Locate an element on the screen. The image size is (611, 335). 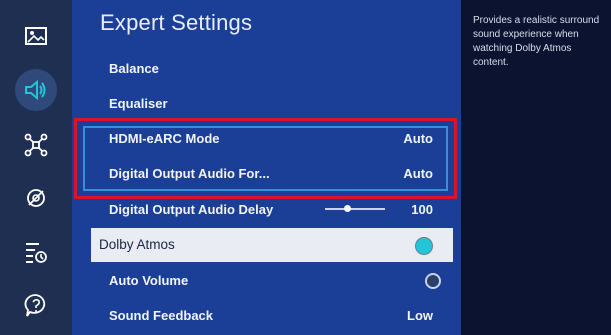
focus-outline is located at coordinates (265, 158).